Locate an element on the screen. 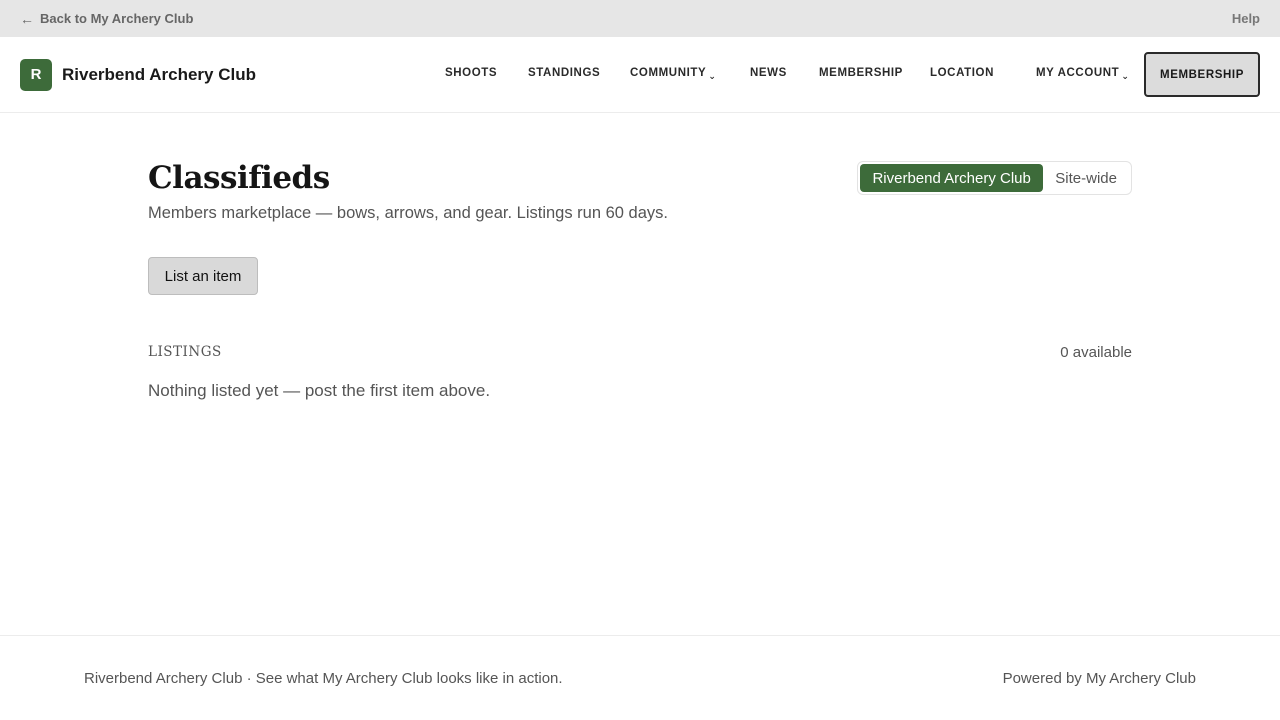 This screenshot has width=1280, height=720. list-item-button: List an item is located at coordinates (203, 276).